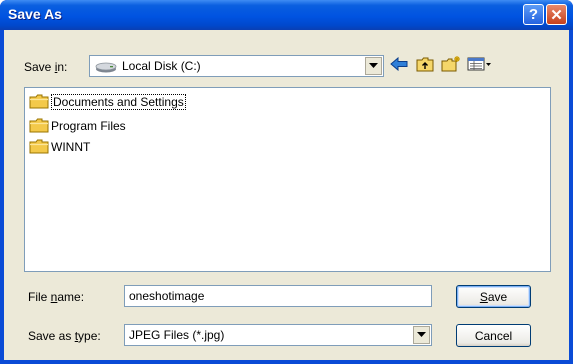 This screenshot has height=364, width=573. What do you see at coordinates (278, 296) in the screenshot?
I see `file-name-input: oneshotimage` at bounding box center [278, 296].